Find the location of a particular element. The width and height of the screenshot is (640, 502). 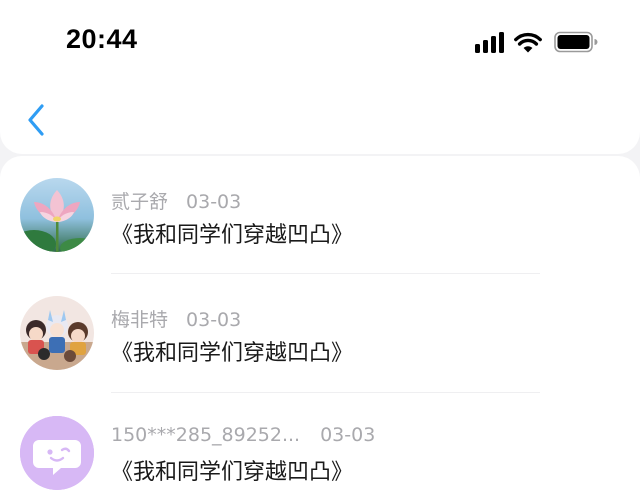

chevron-left-icon is located at coordinates (36, 120).